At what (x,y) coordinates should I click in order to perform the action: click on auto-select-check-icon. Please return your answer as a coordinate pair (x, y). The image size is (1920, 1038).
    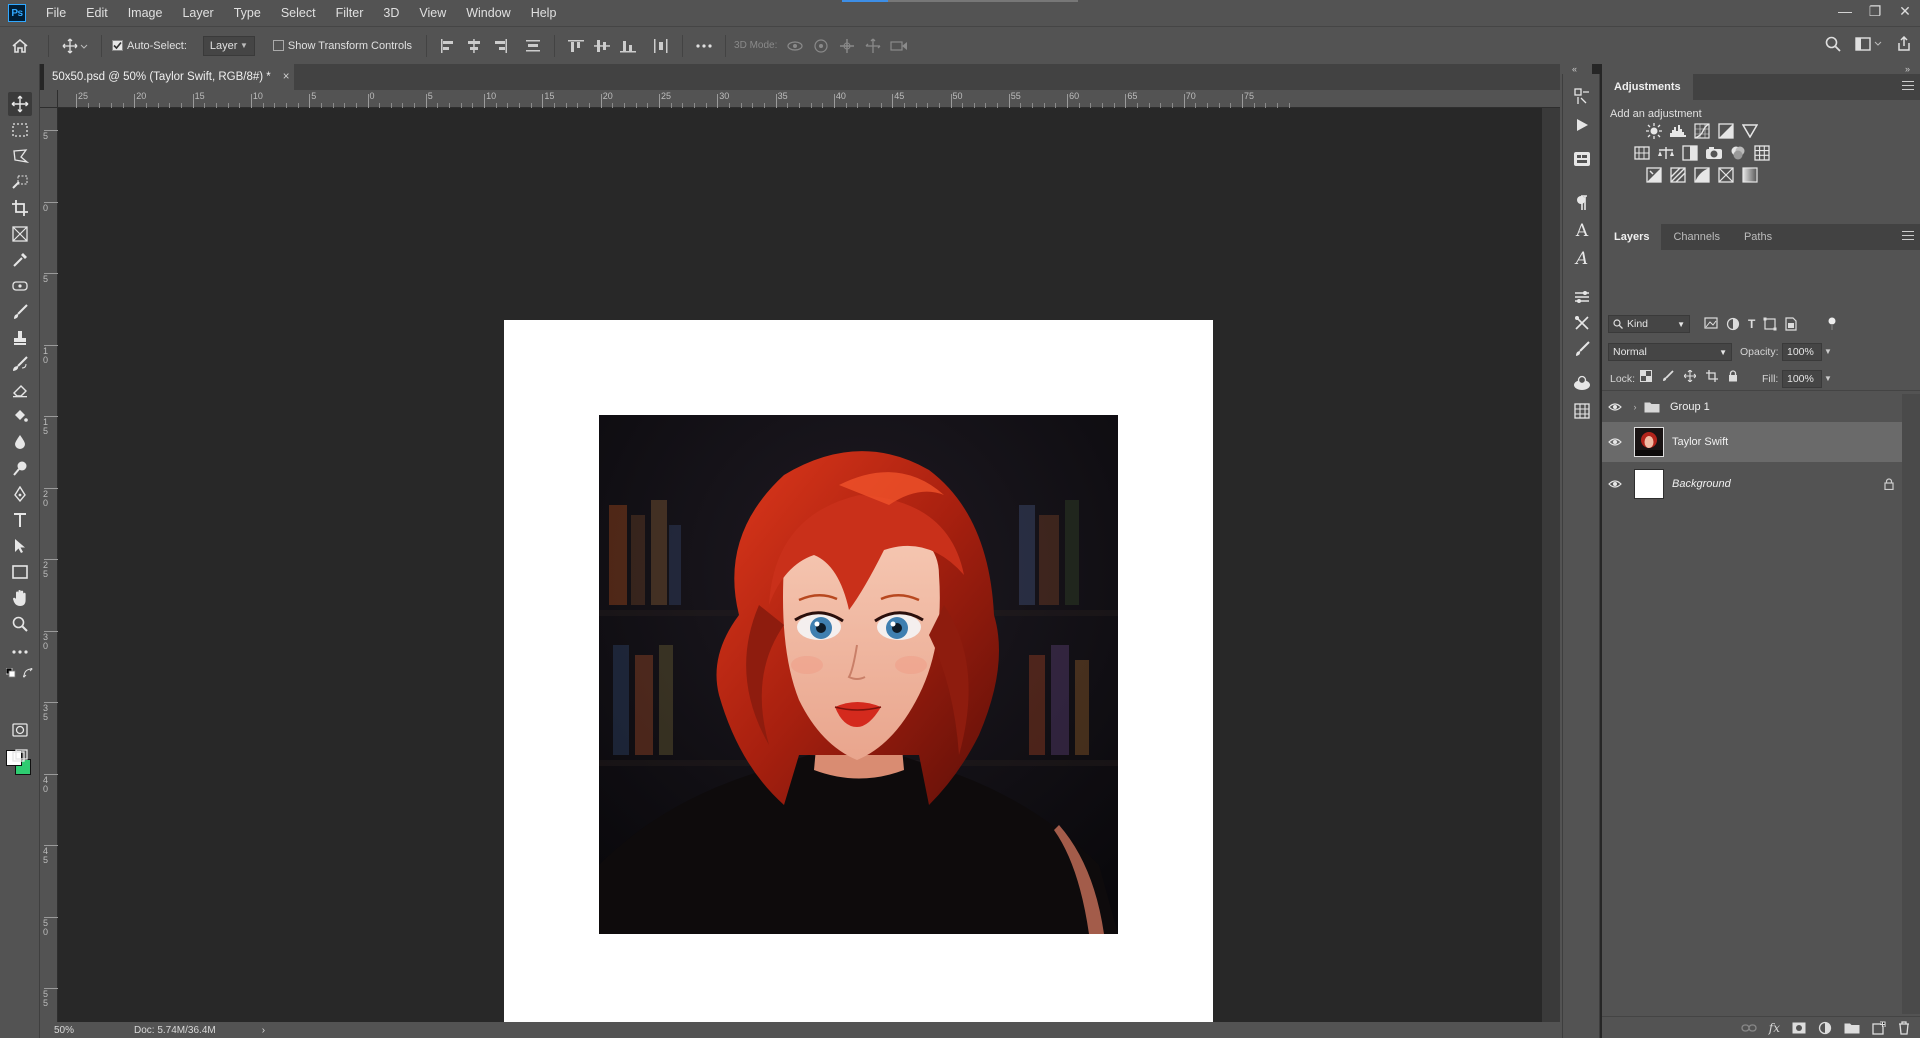
    Looking at the image, I should click on (117, 45).